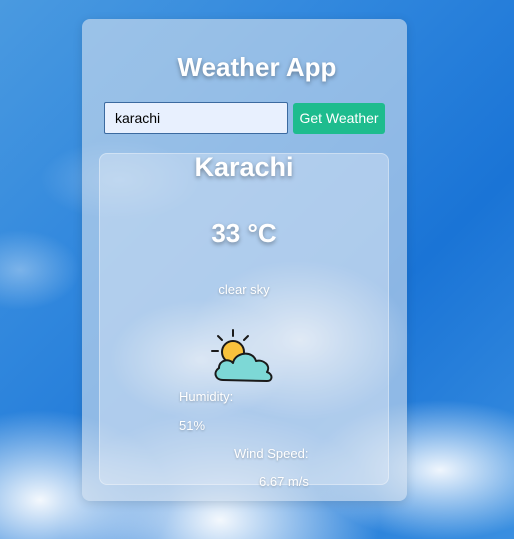  Describe the element at coordinates (339, 118) in the screenshot. I see `get-weather-button: Get Weather` at that location.